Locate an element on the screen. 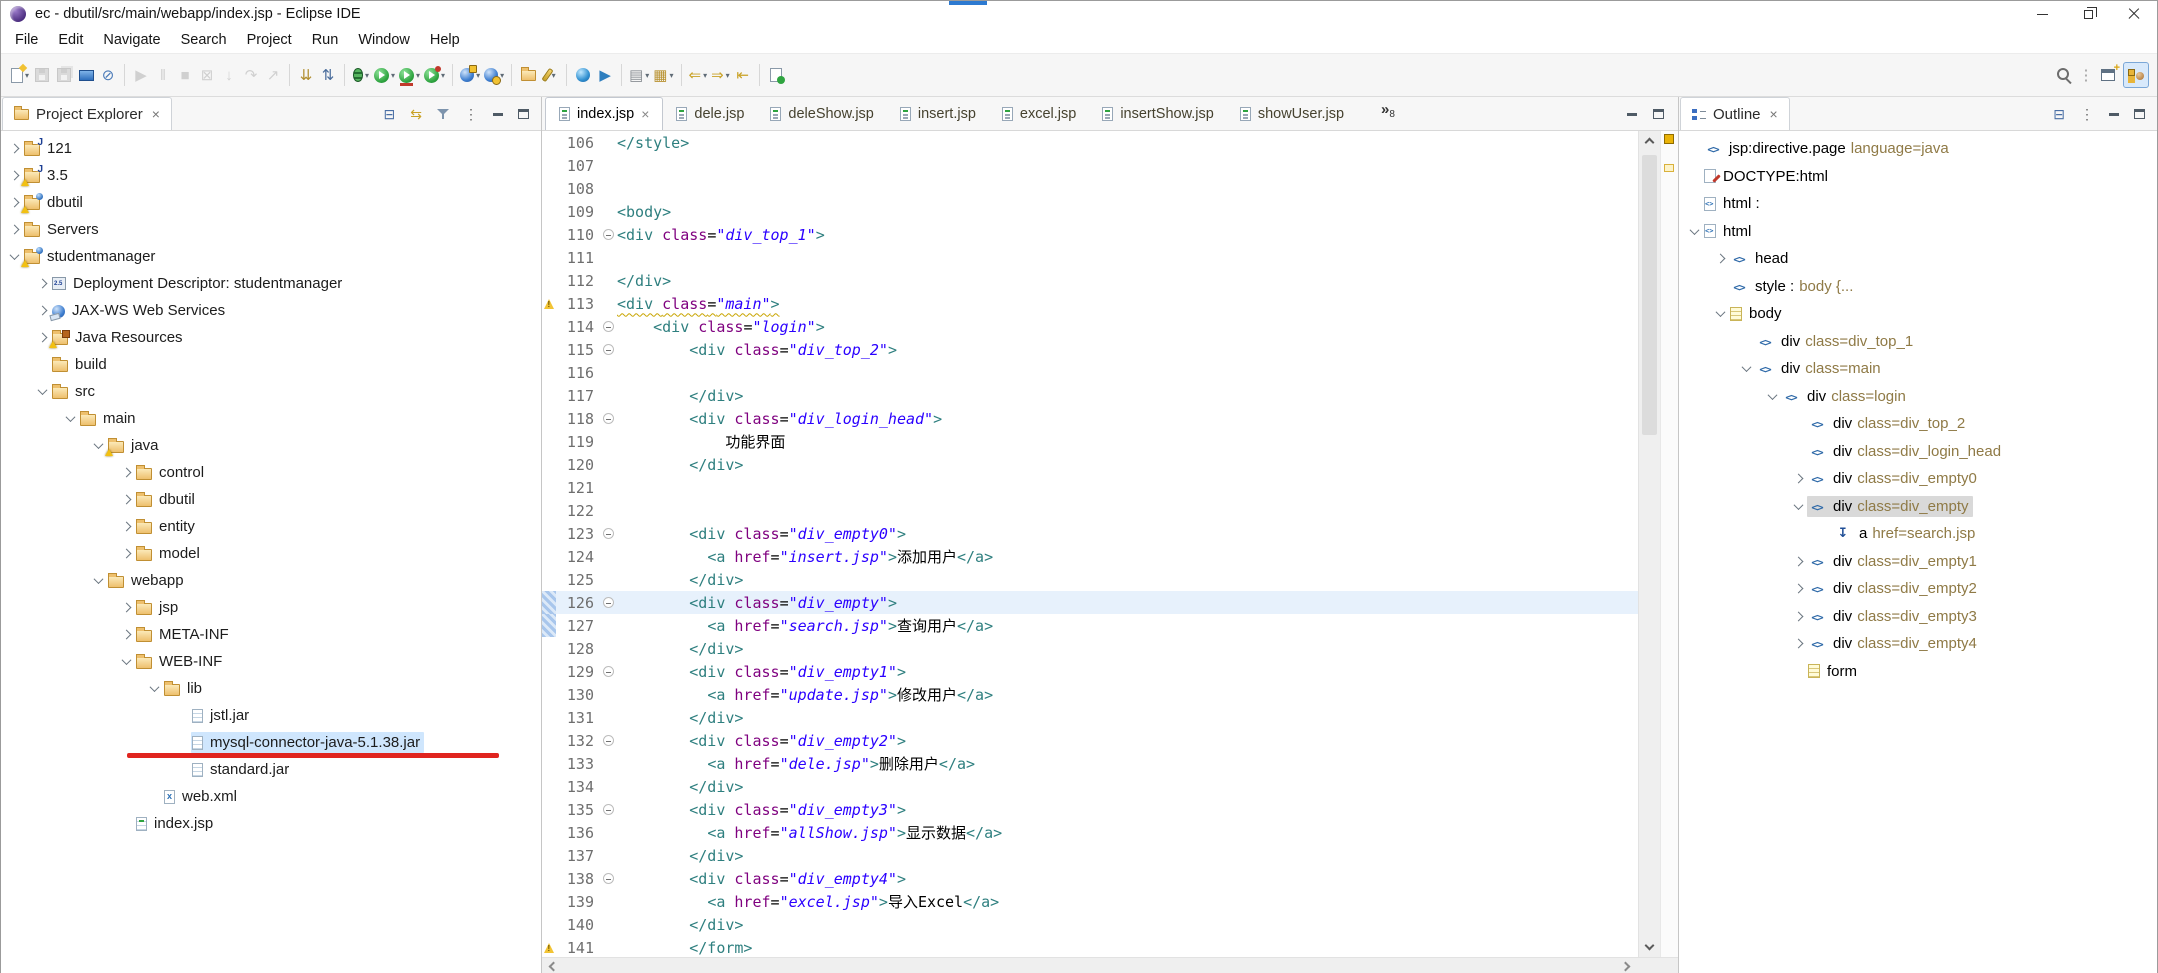 The height and width of the screenshot is (973, 2158). menu-file: File is located at coordinates (26, 40).